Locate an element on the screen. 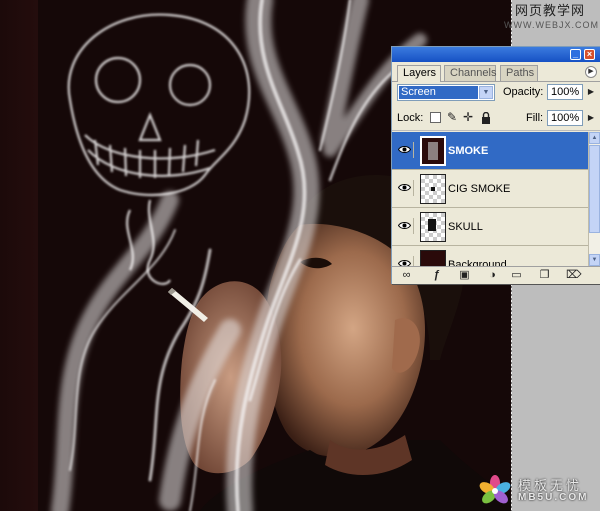 The image size is (600, 511). lock-label: Lock: is located at coordinates (410, 118).